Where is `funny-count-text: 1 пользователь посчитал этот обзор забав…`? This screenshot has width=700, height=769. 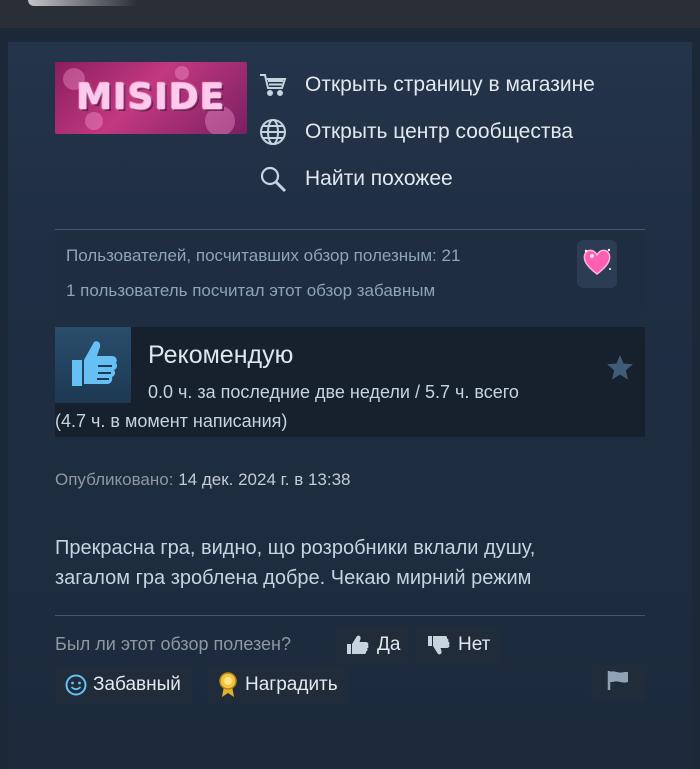
funny-count-text: 1 пользователь посчитал этот обзор забав… is located at coordinates (251, 290).